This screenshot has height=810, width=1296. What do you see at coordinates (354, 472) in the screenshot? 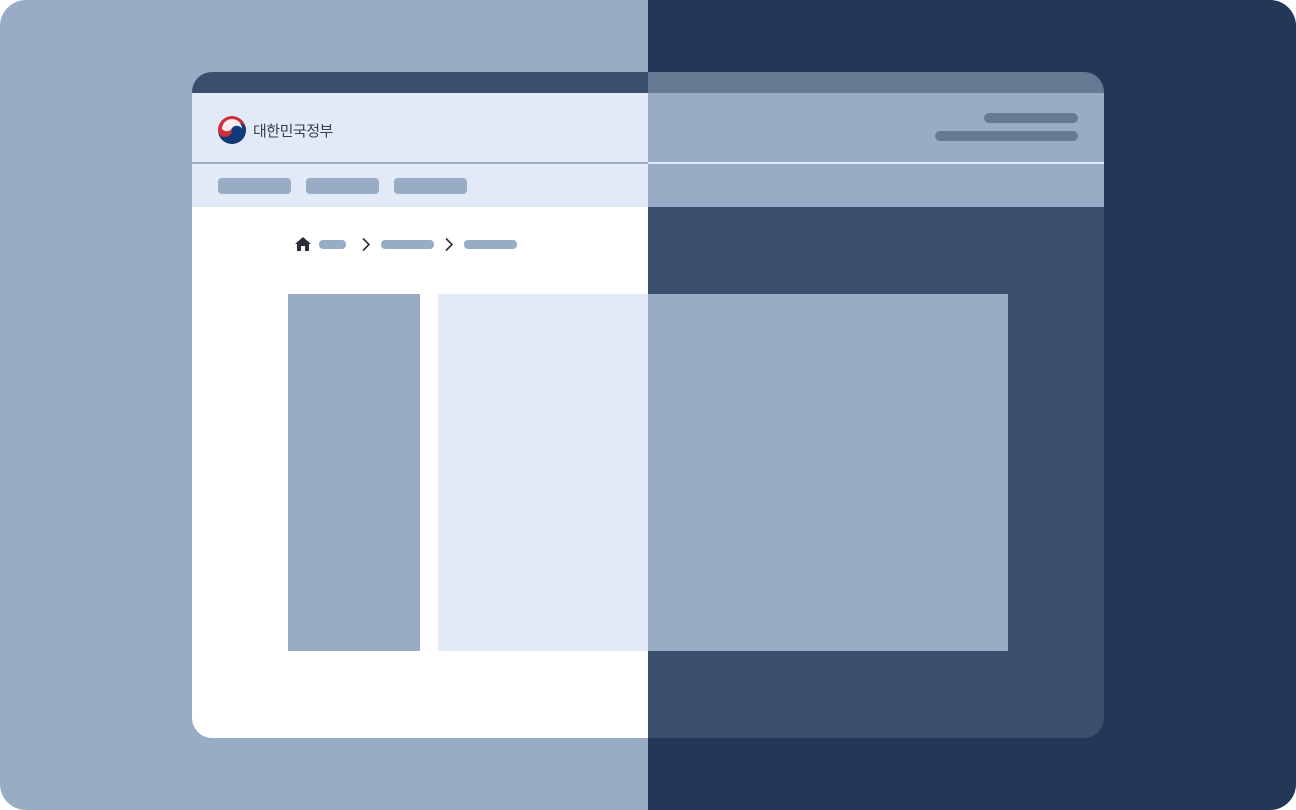
I see `side-menu-placeholder` at bounding box center [354, 472].